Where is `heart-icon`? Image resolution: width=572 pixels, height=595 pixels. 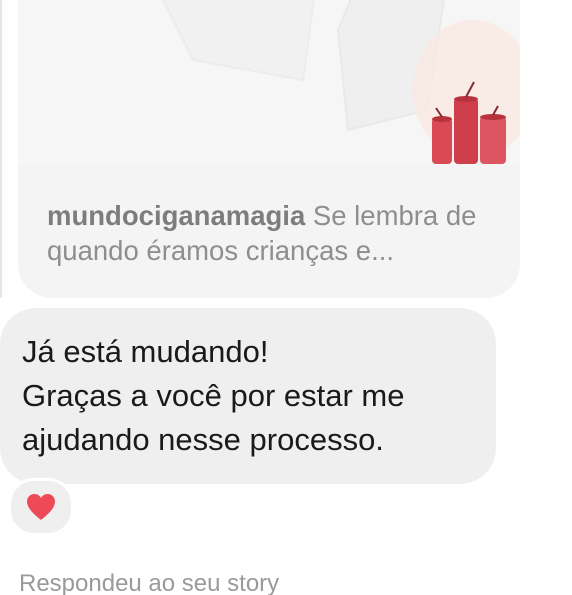 heart-icon is located at coordinates (41, 507).